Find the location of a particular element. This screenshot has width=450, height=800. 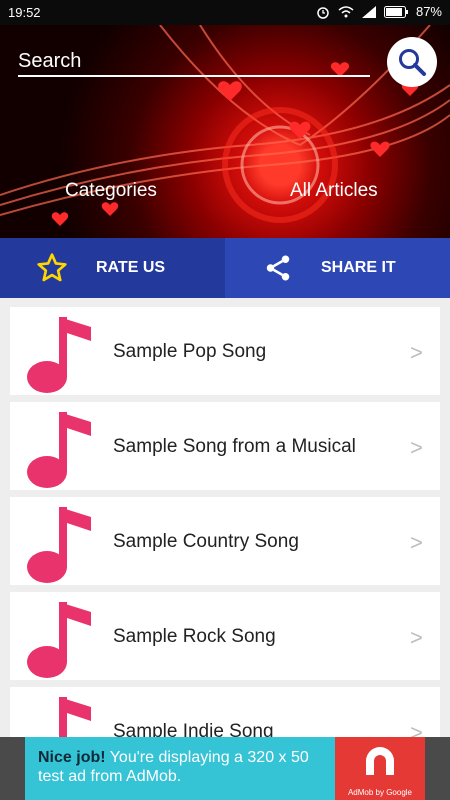

status-icons: 87% is located at coordinates (379, 11).